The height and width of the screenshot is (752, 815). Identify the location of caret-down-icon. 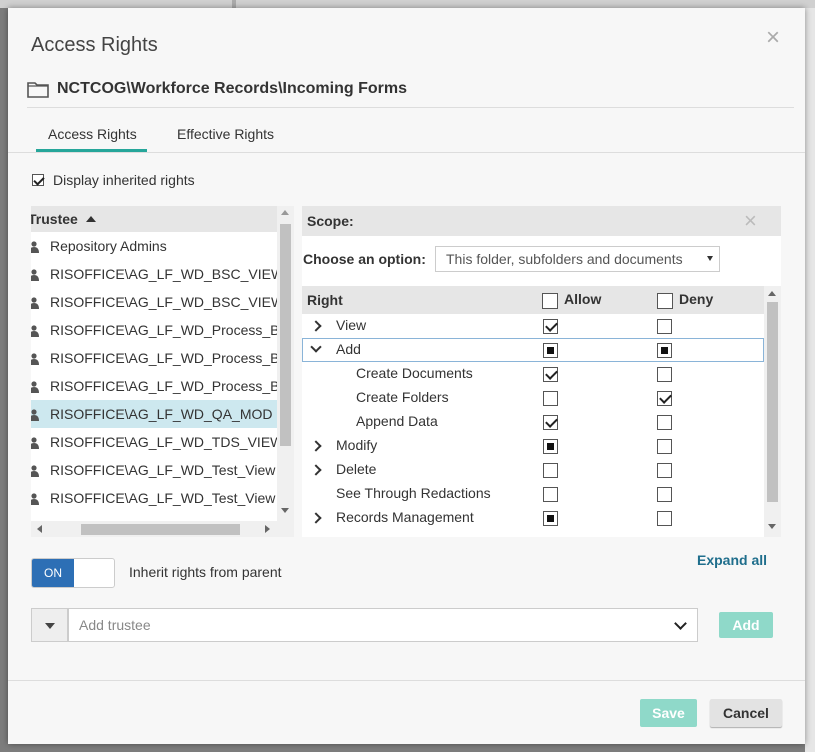
(50, 626).